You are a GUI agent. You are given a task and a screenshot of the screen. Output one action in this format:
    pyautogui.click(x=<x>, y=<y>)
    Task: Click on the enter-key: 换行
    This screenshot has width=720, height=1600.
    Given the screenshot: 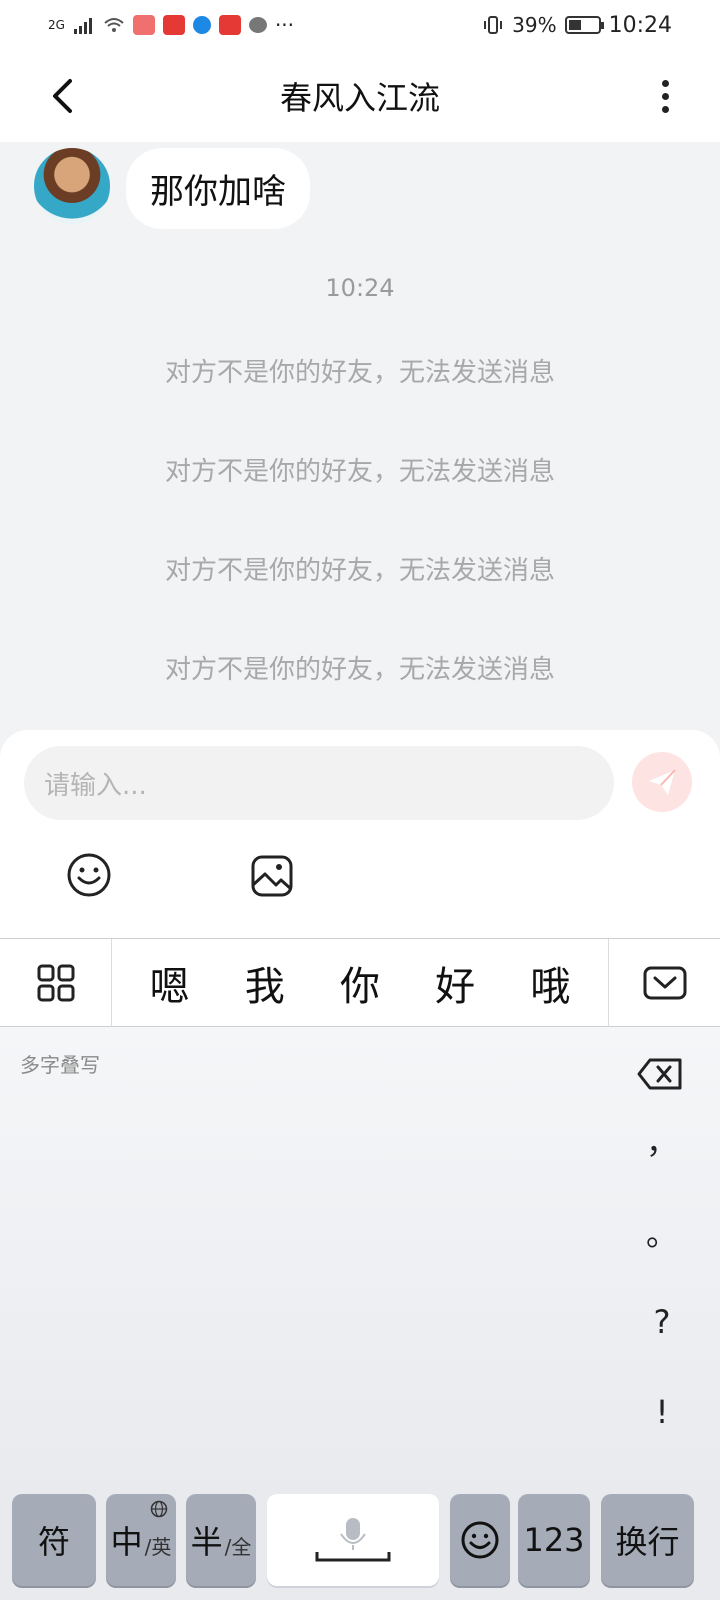 What is the action you would take?
    pyautogui.click(x=647, y=1540)
    